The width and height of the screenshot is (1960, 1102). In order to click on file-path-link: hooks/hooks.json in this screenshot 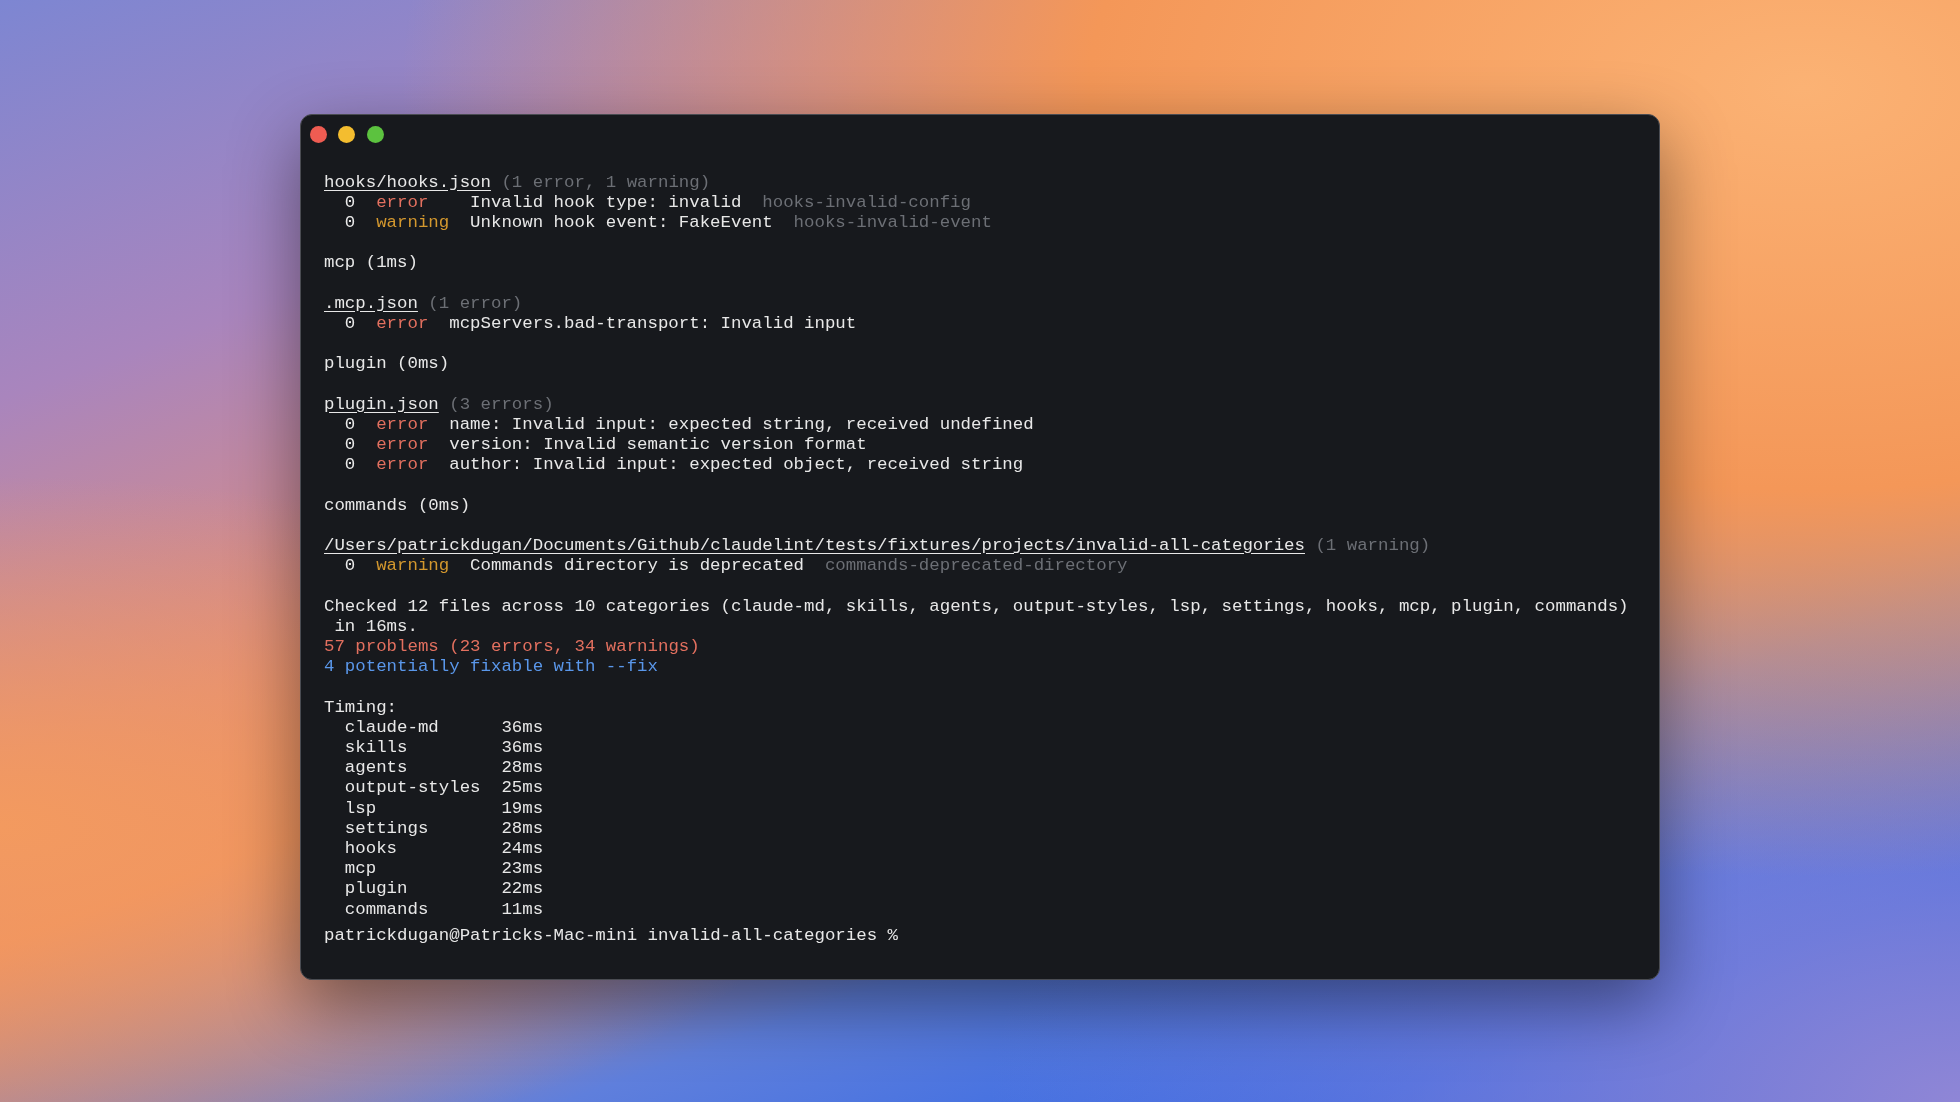, I will do `click(407, 182)`.